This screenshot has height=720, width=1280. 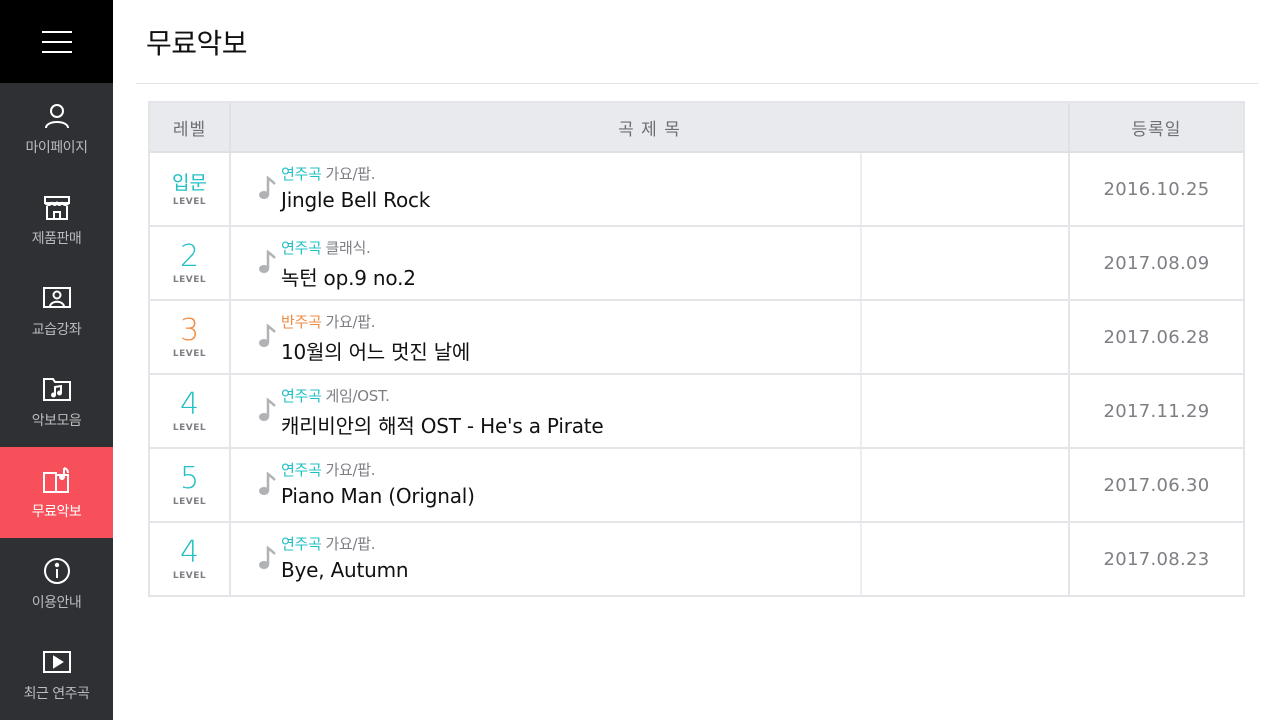 I want to click on table-row: 2 LEVEL 연주곡 클래식. 녹턴 op.9 no.2 2017.08.09, so click(x=696, y=264).